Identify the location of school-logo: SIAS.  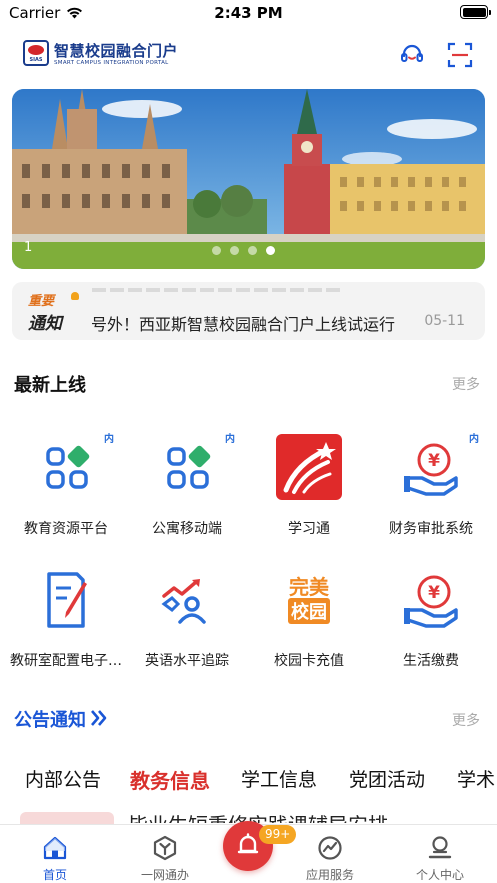
(36, 53).